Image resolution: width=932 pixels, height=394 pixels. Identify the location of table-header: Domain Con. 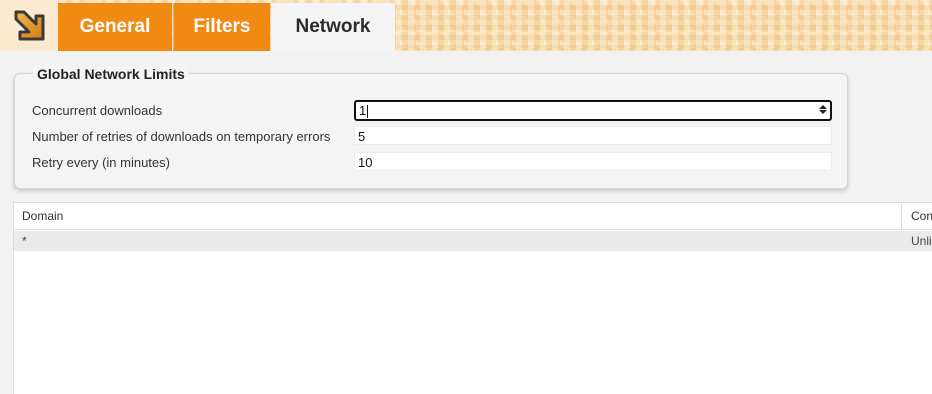
(473, 216).